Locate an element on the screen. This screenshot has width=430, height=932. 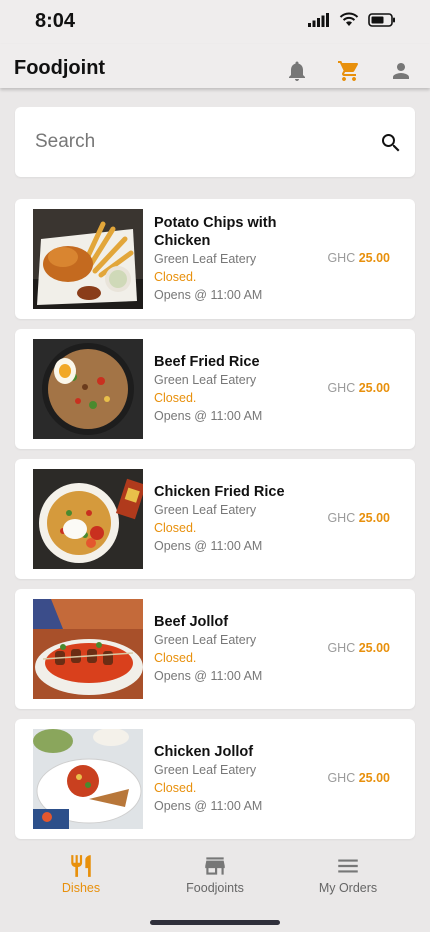
battery-icon is located at coordinates (381, 19).